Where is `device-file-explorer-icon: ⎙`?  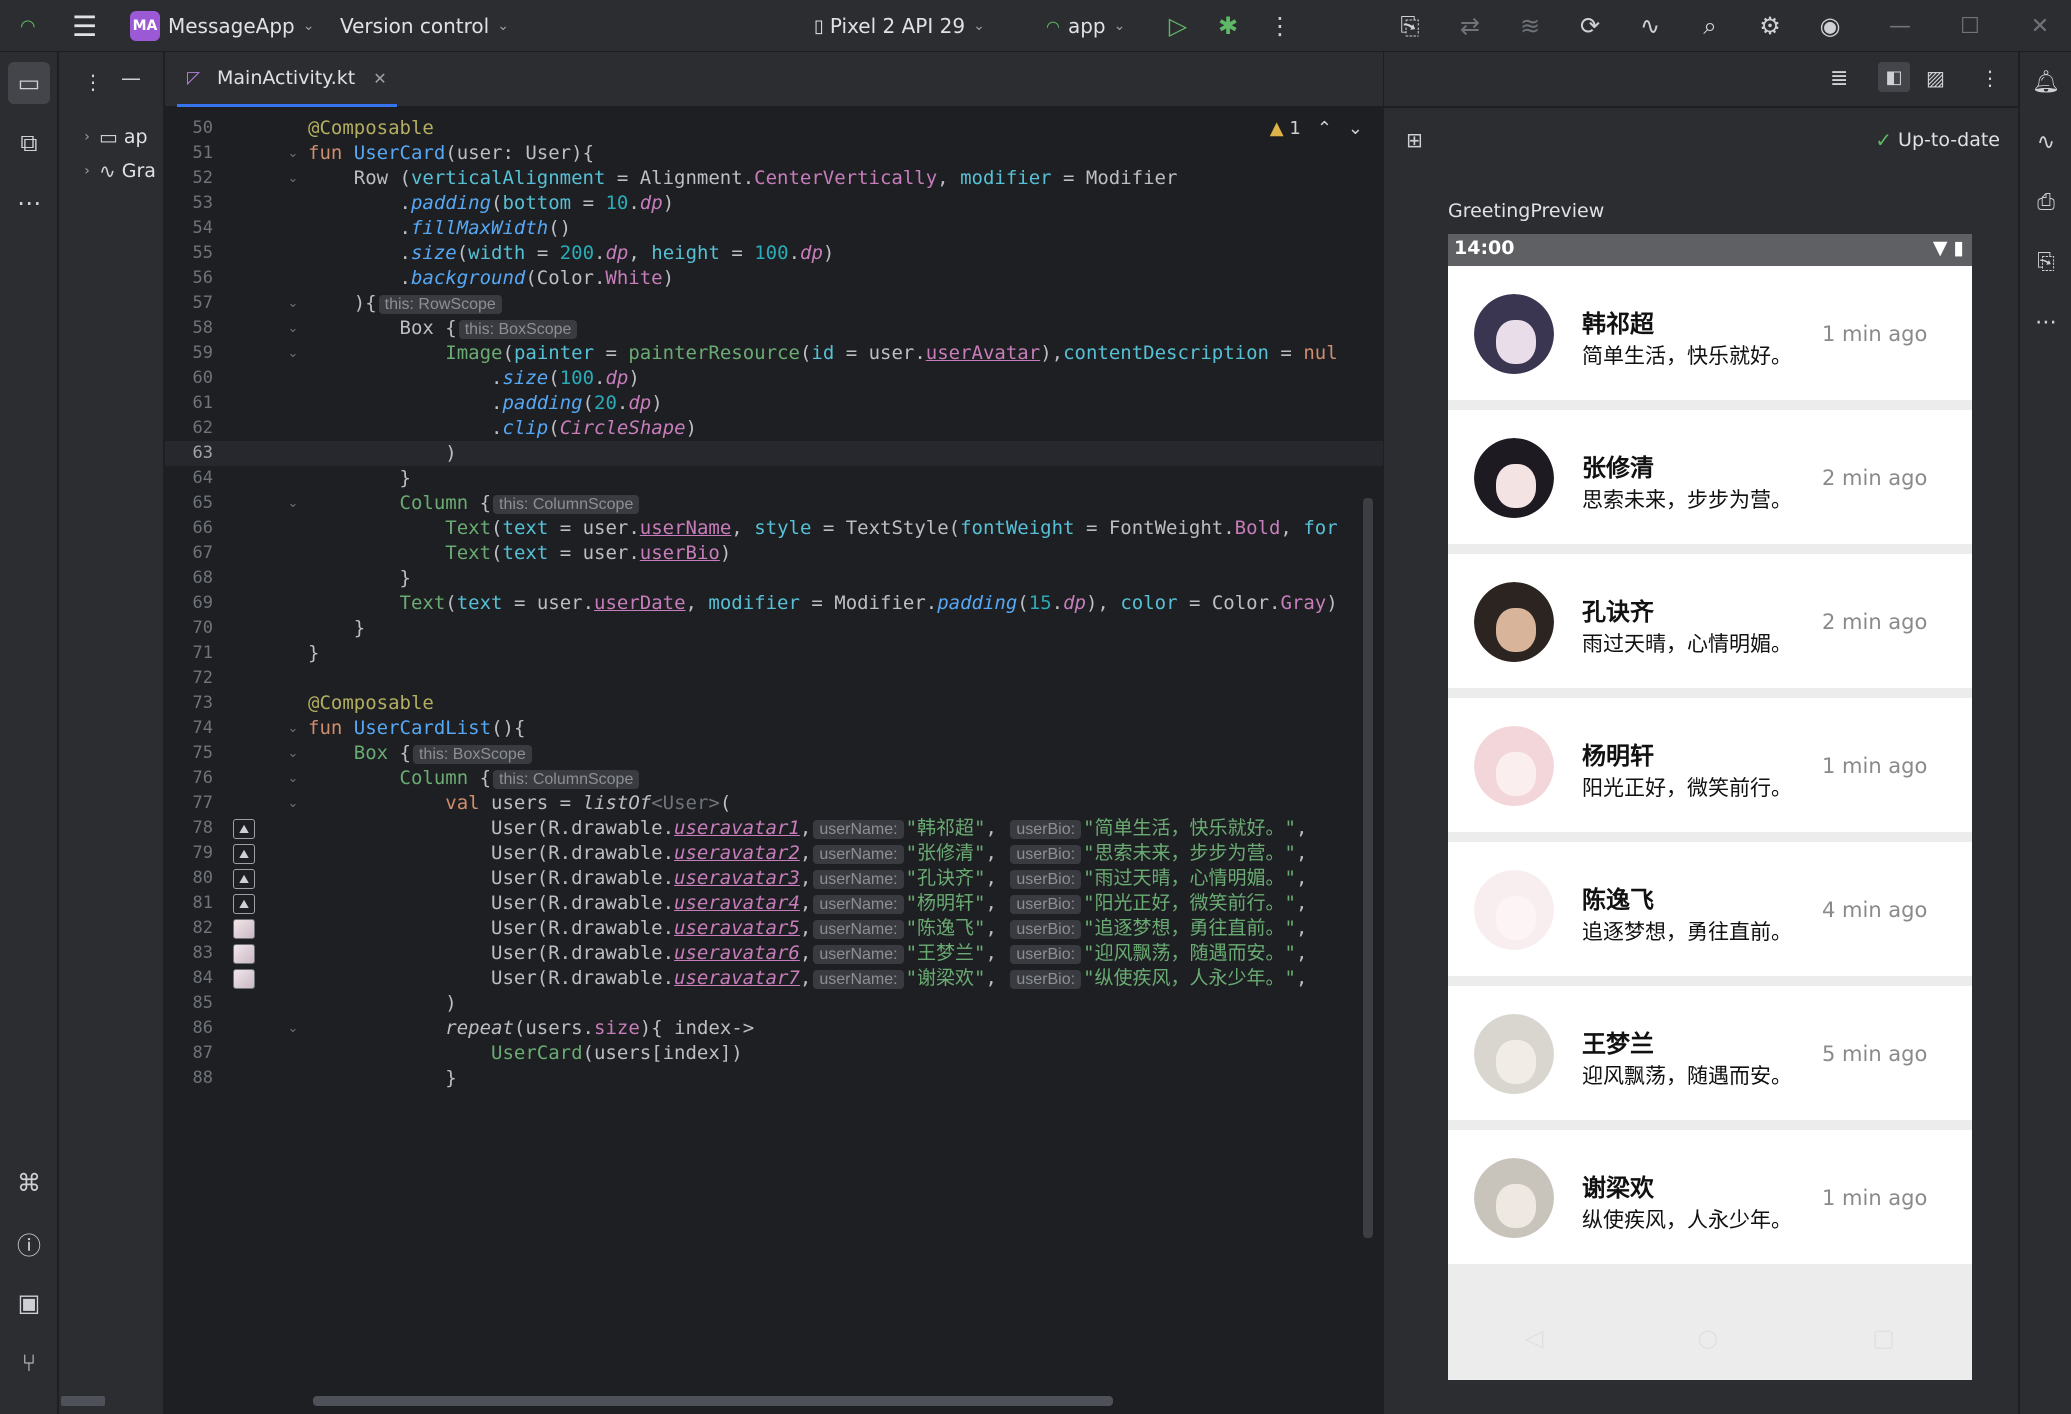 device-file-explorer-icon: ⎙ is located at coordinates (2046, 202).